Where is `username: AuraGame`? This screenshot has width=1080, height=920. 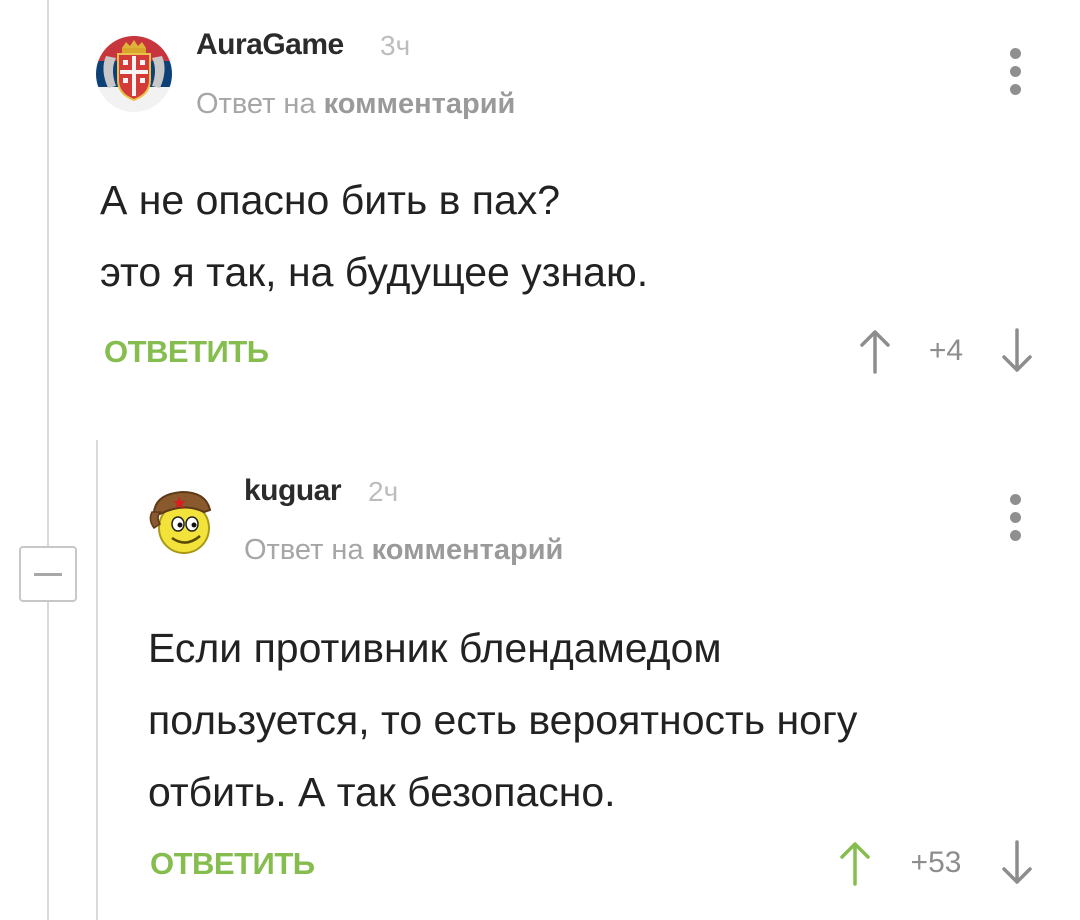 username: AuraGame is located at coordinates (270, 45).